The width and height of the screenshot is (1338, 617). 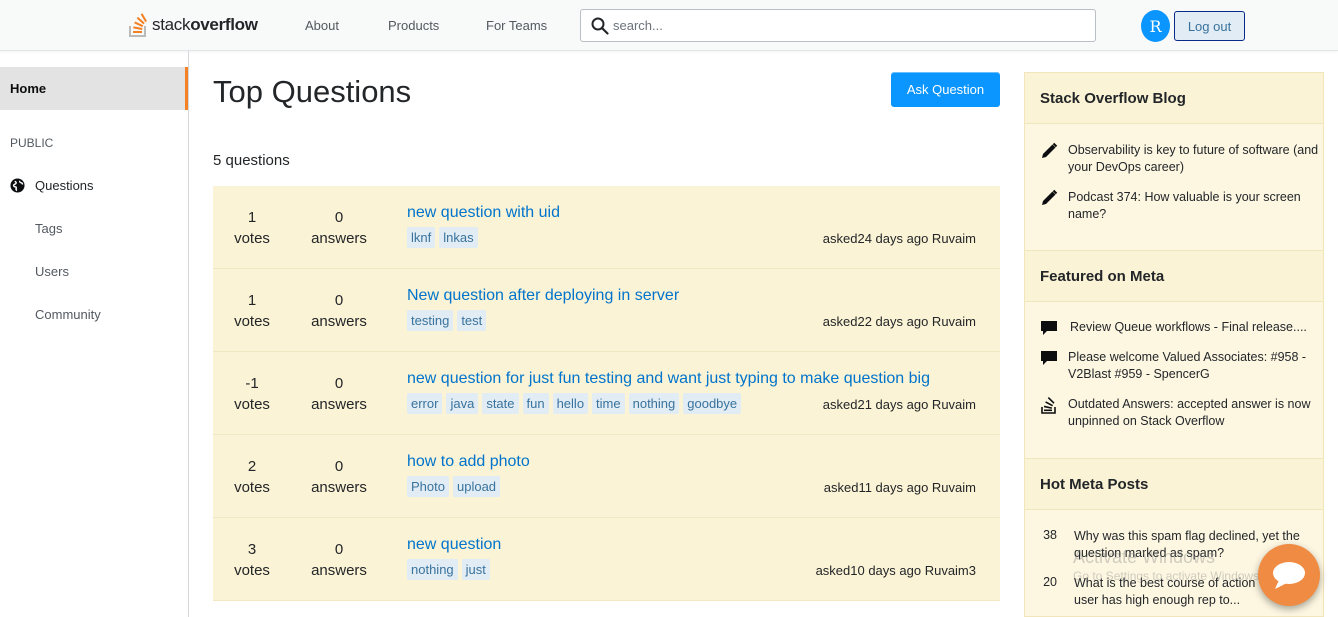 I want to click on logout-button: Log out, so click(x=1209, y=26).